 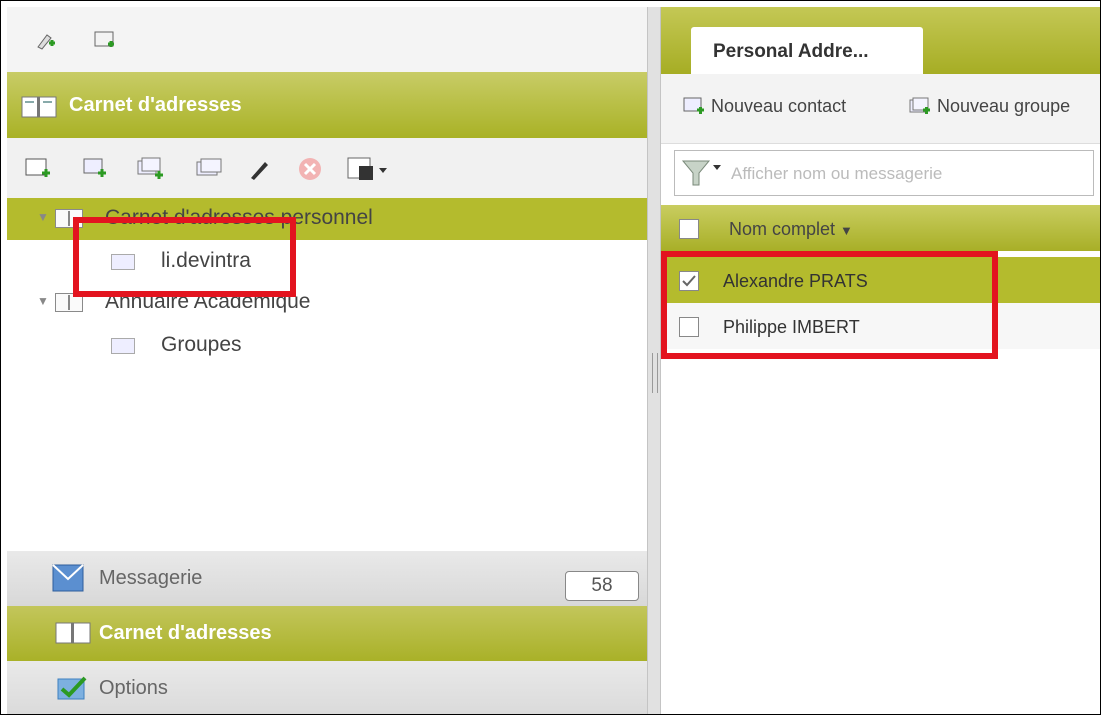 I want to click on new-group-label: Nouveau groupe, so click(x=1004, y=106).